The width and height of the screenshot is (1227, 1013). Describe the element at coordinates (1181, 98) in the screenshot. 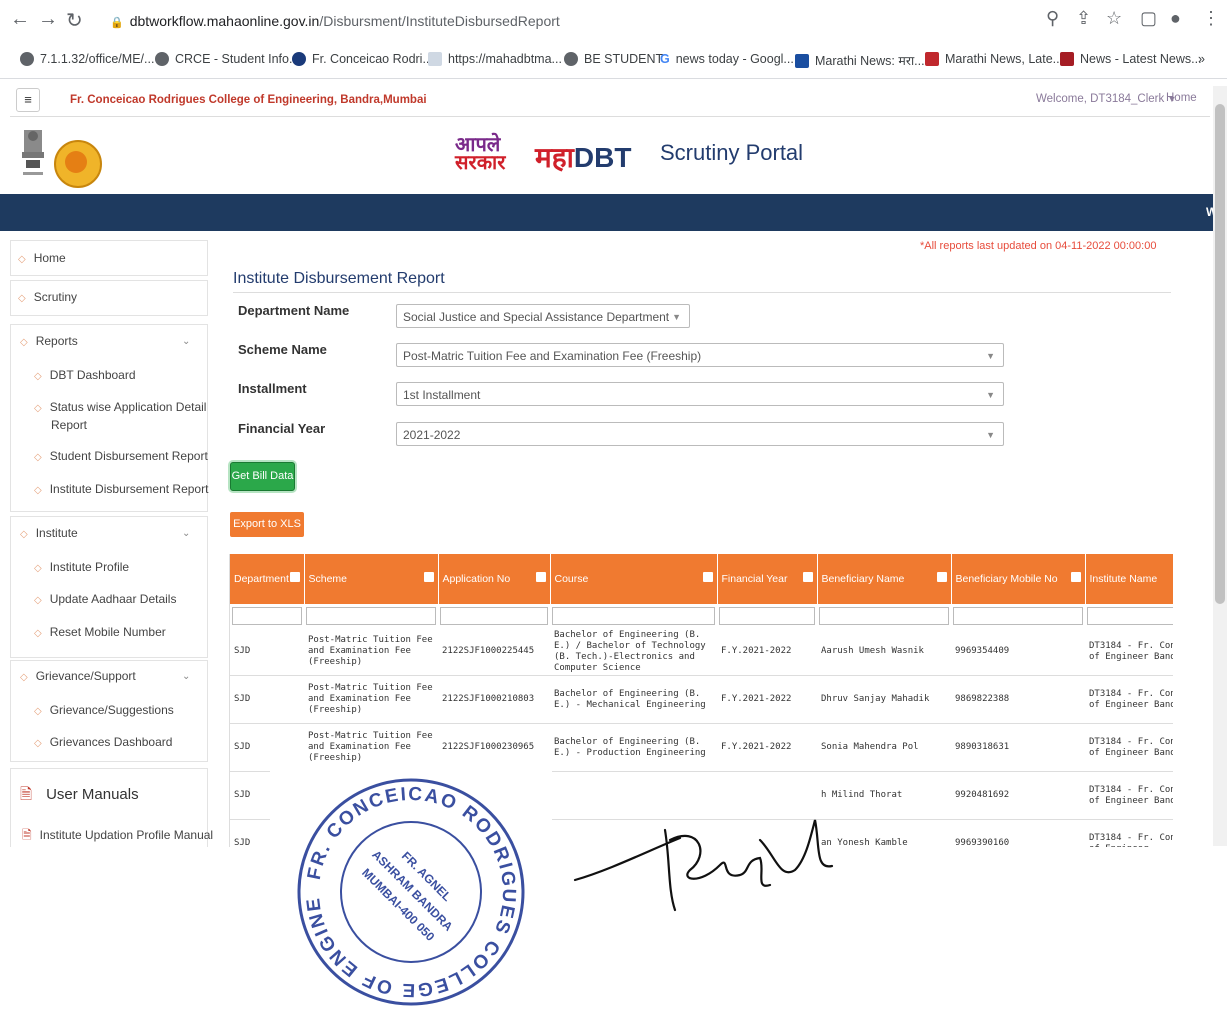

I see `home-link: Home` at that location.